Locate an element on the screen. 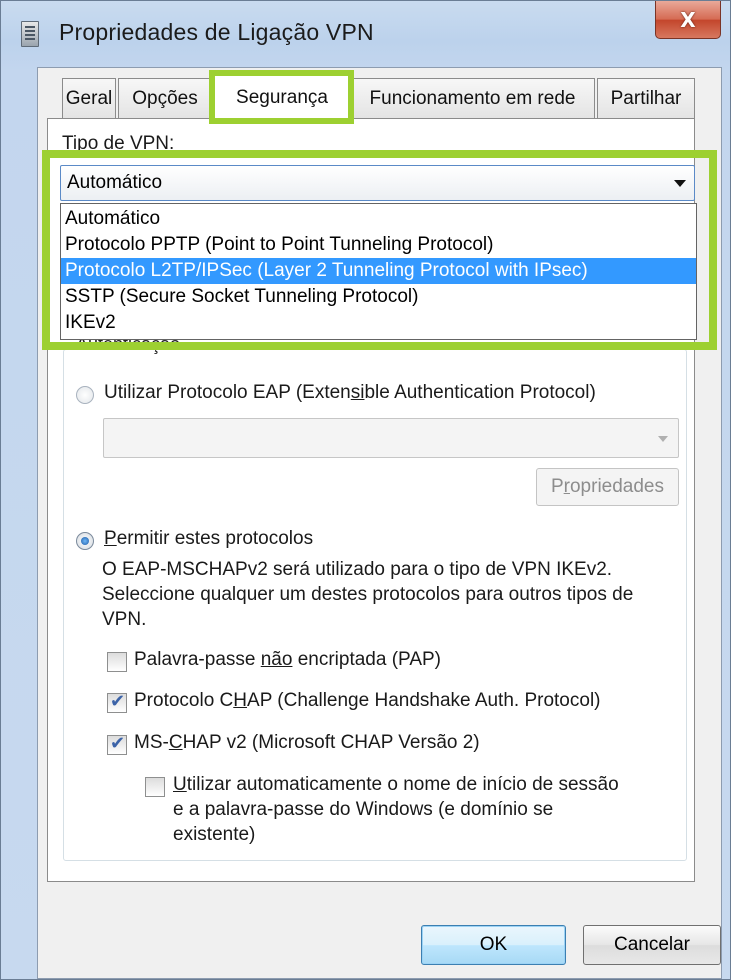 The image size is (731, 980). label-part: P is located at coordinates (557, 486).